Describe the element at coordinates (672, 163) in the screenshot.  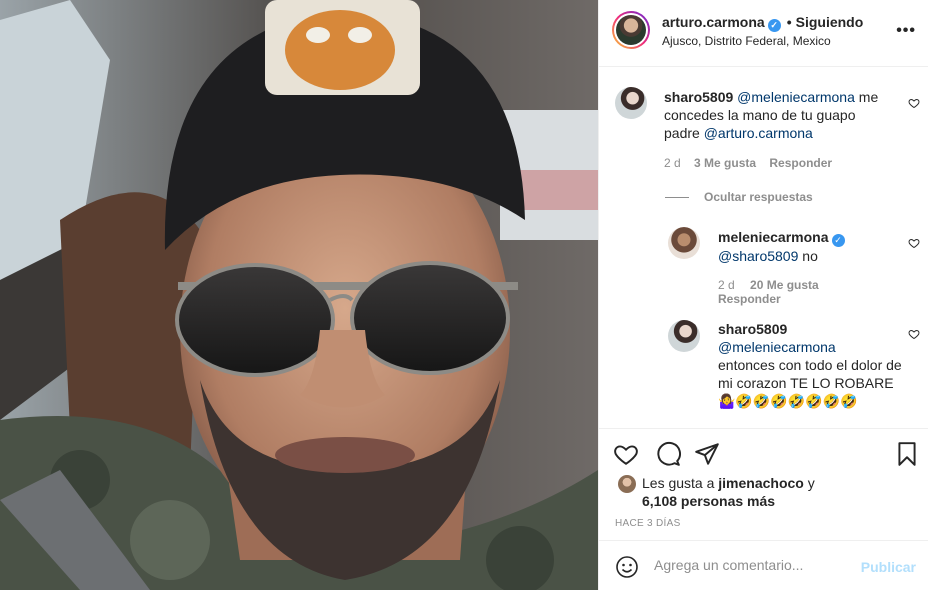
I see `comment-age: 2 d` at that location.